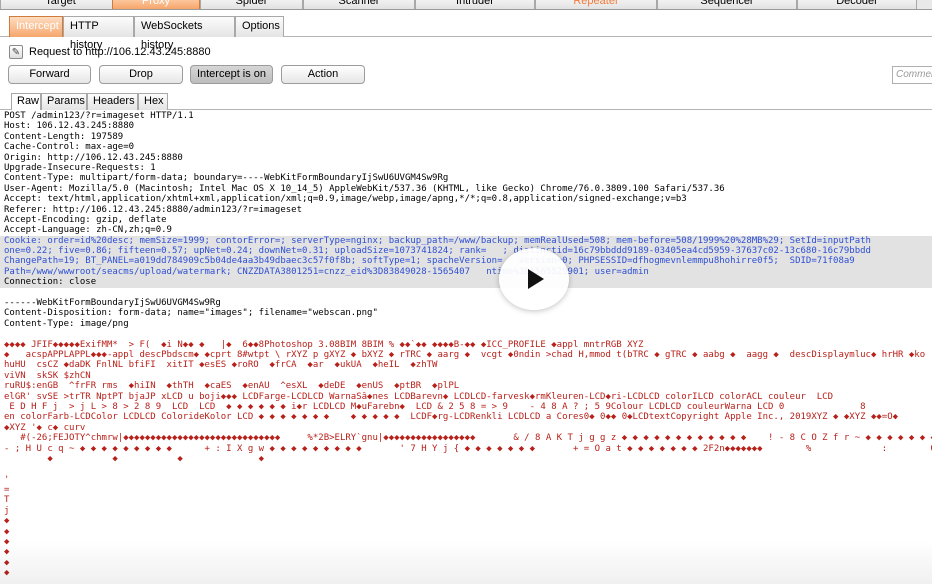  I want to click on request-target-bar: ✎ Request to http://106.12.43.245:8880, so click(110, 52).